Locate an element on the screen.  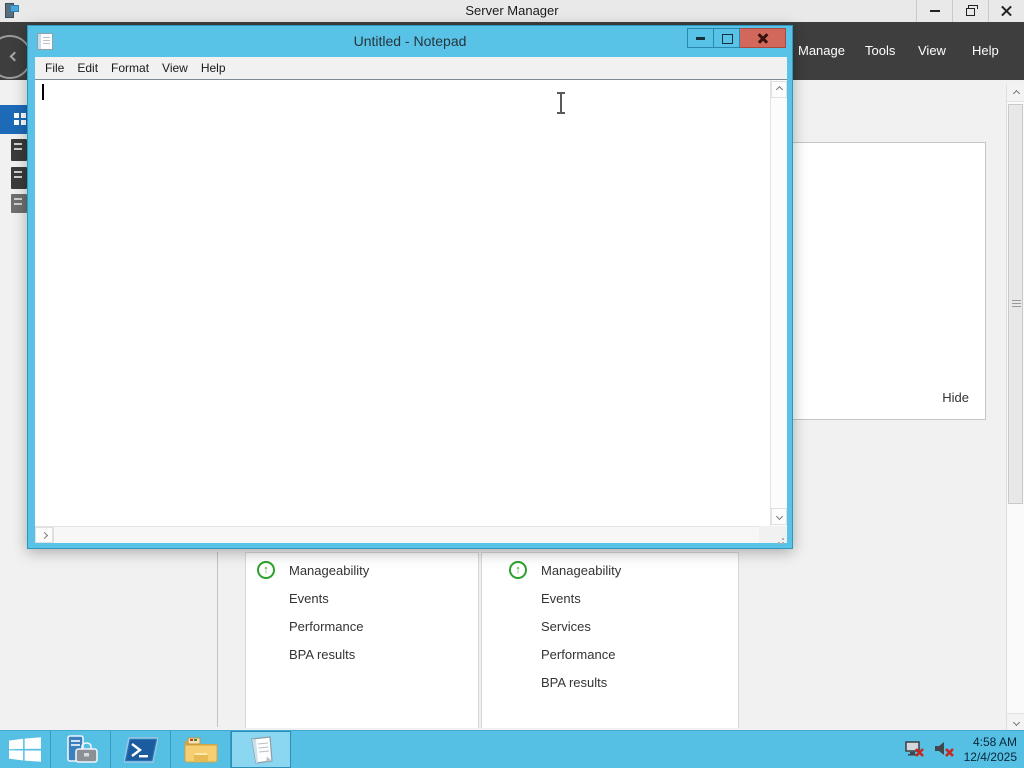
minimize-icon is located at coordinates (934, 11).